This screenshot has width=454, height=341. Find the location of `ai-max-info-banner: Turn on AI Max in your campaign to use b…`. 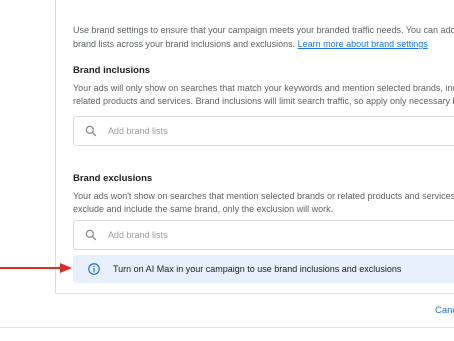

ai-max-info-banner: Turn on AI Max in your campaign to use b… is located at coordinates (263, 269).